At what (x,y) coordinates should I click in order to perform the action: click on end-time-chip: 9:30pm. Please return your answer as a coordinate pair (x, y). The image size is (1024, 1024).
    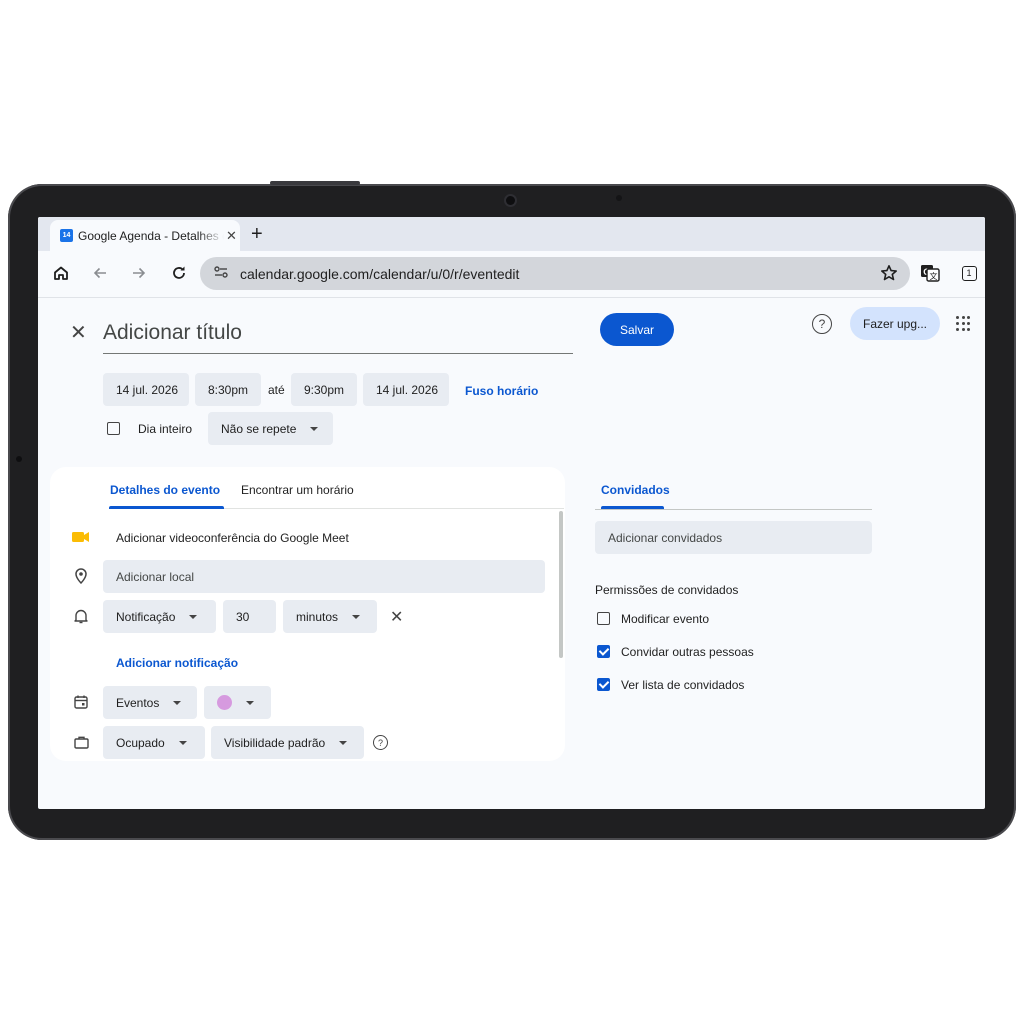
    Looking at the image, I should click on (324, 389).